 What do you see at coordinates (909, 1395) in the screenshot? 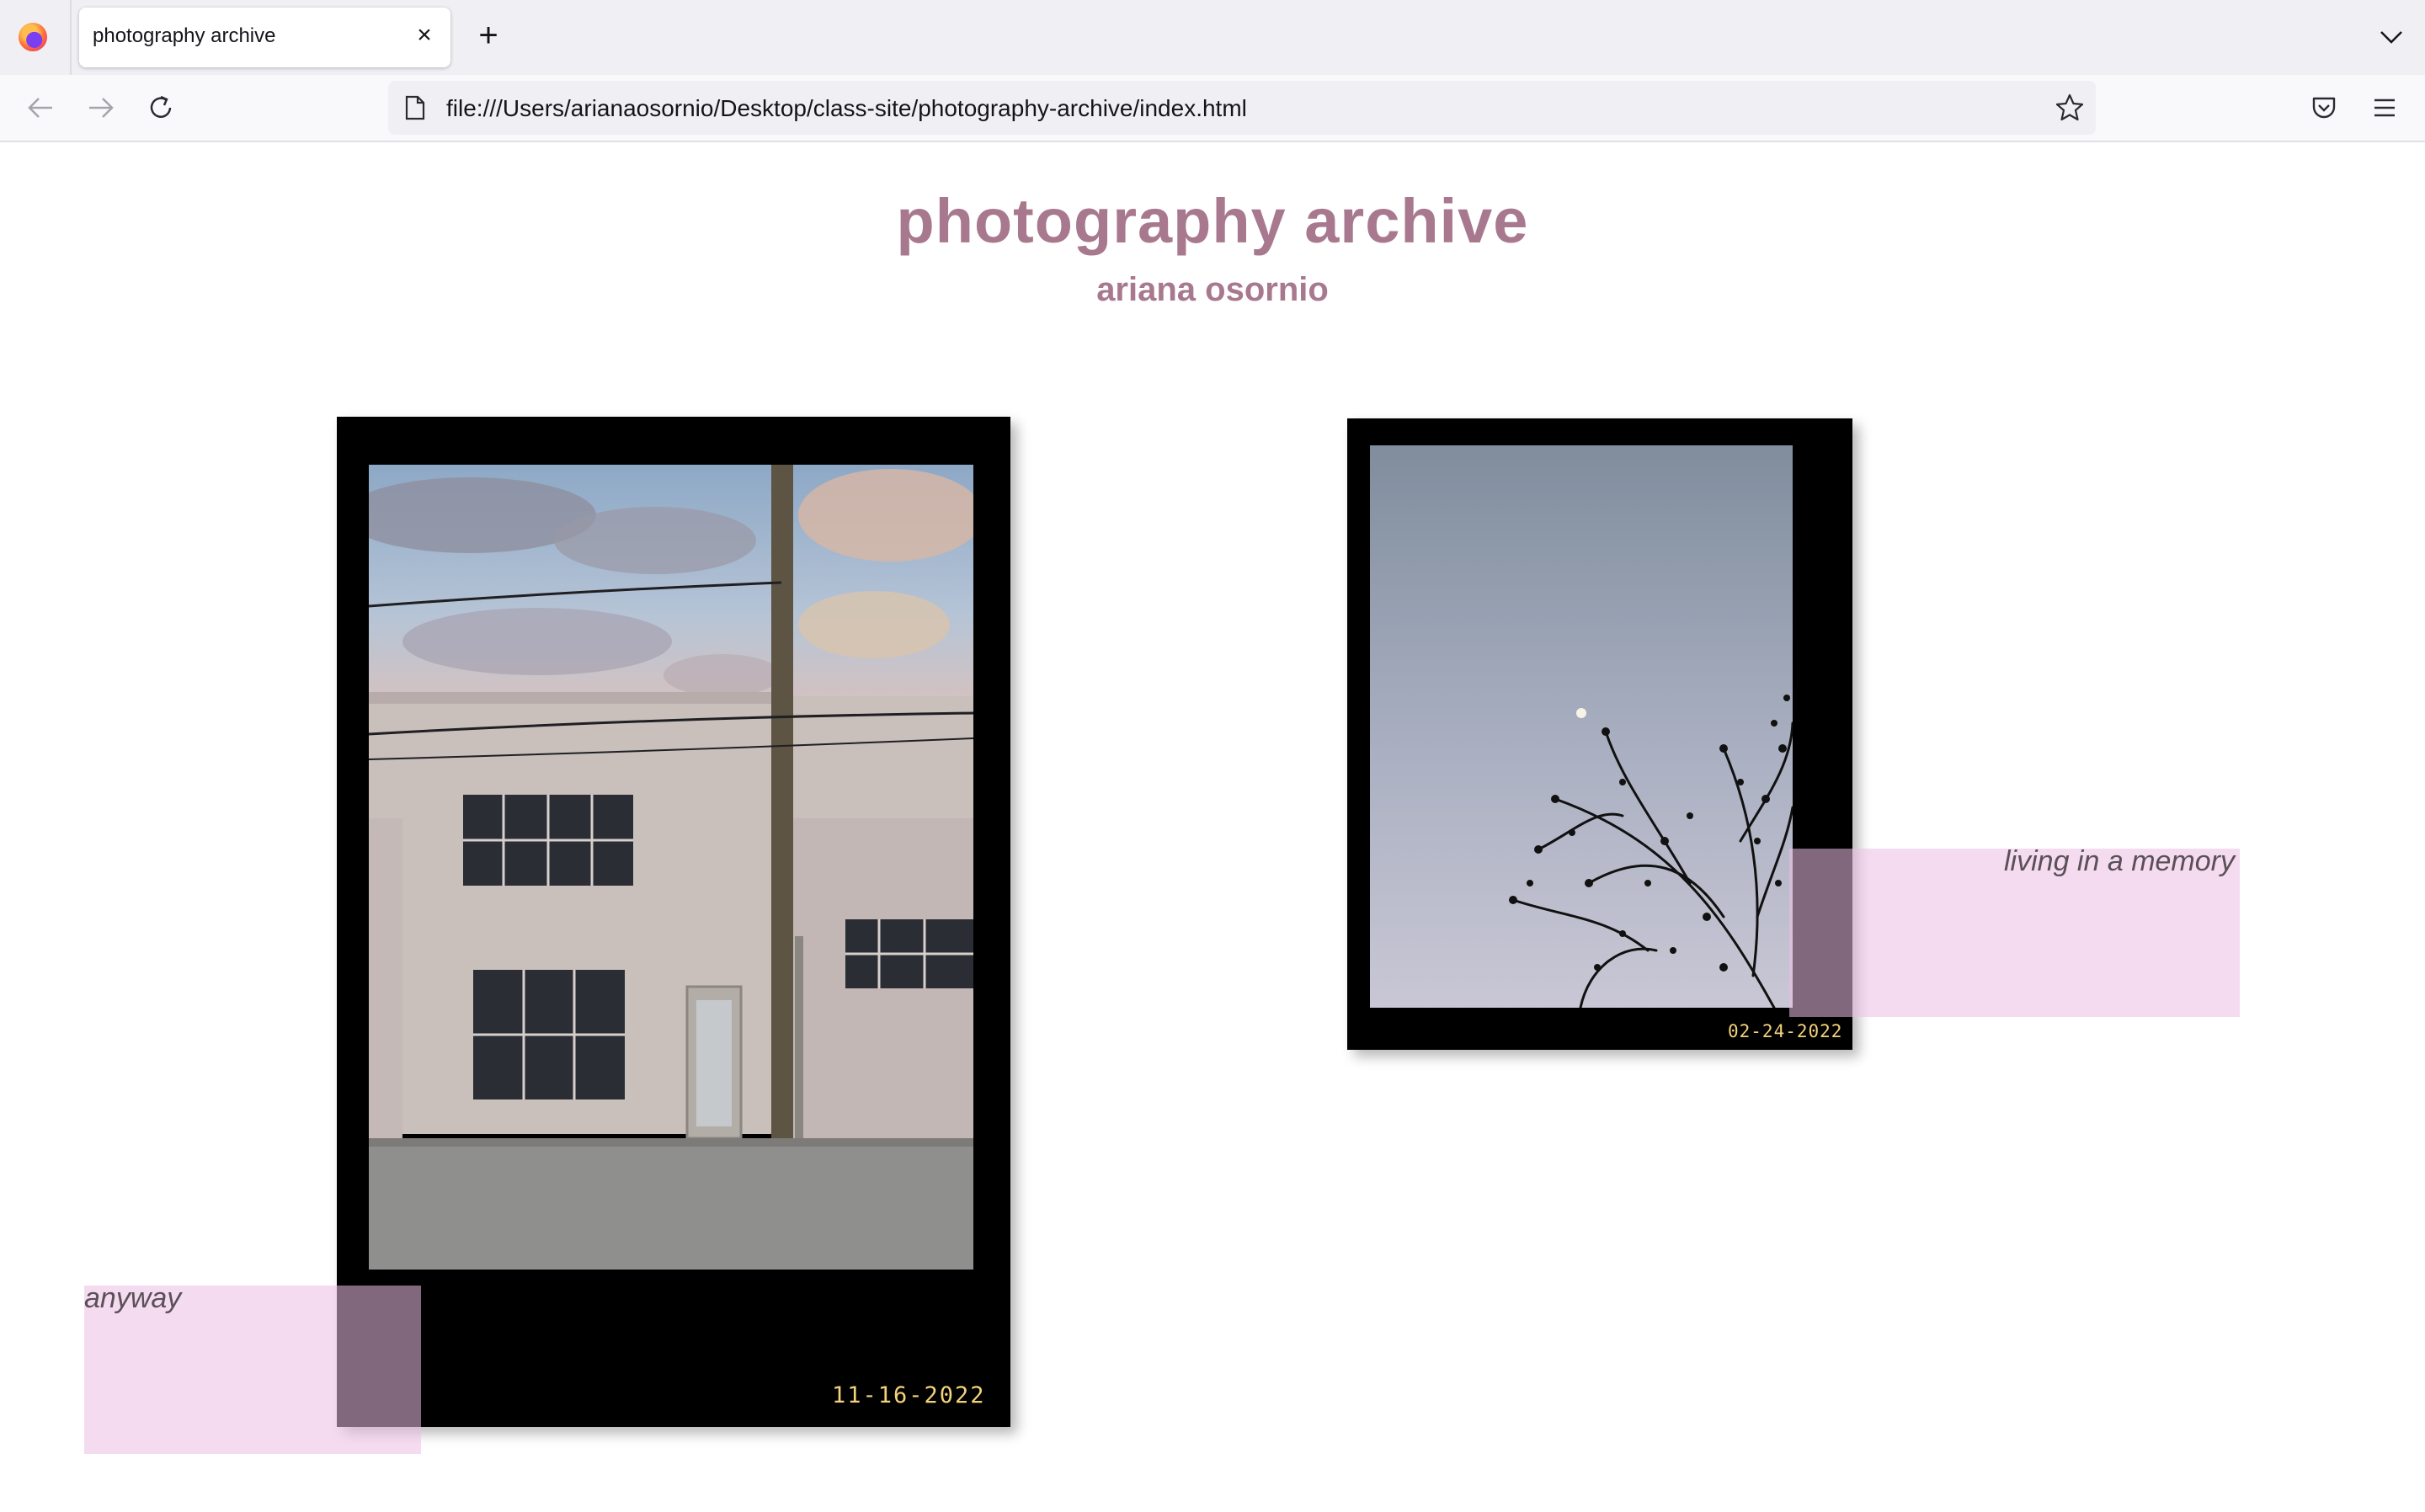
I see `photo-date-1: 11-16-2022` at bounding box center [909, 1395].